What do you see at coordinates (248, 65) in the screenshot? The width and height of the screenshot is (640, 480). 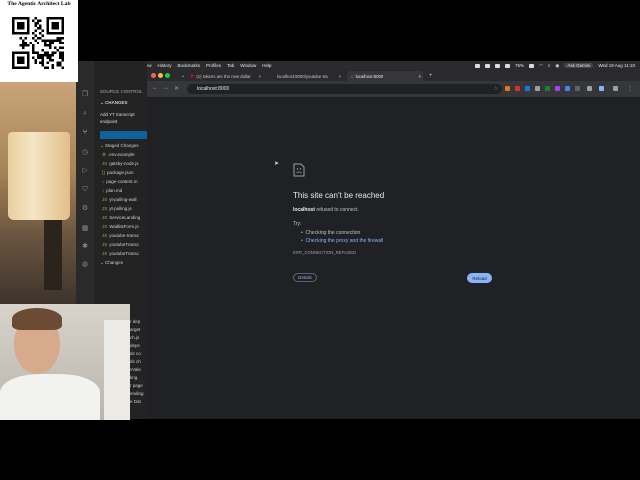 I see `menu-window: Window` at bounding box center [248, 65].